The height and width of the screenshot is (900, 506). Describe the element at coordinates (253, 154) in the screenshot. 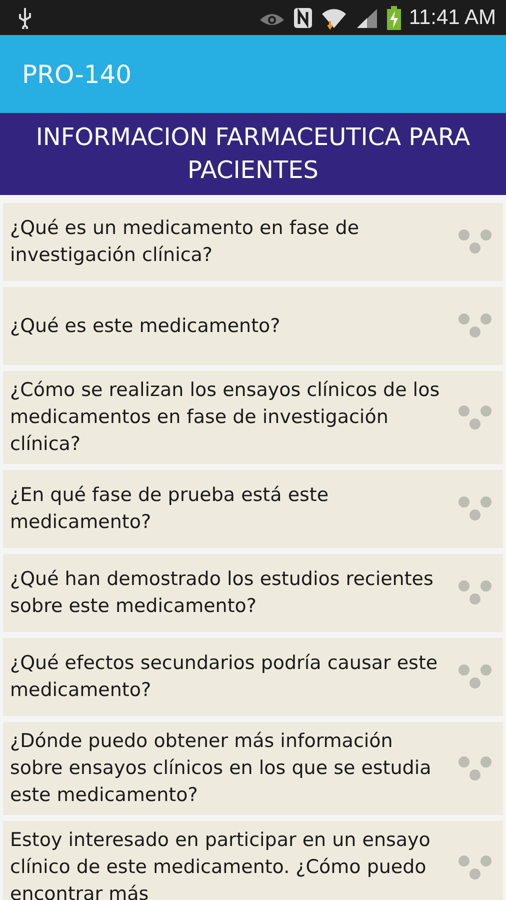

I see `header-title: INFORMACION FARMACEUTICA PARA PACIENTES` at that location.